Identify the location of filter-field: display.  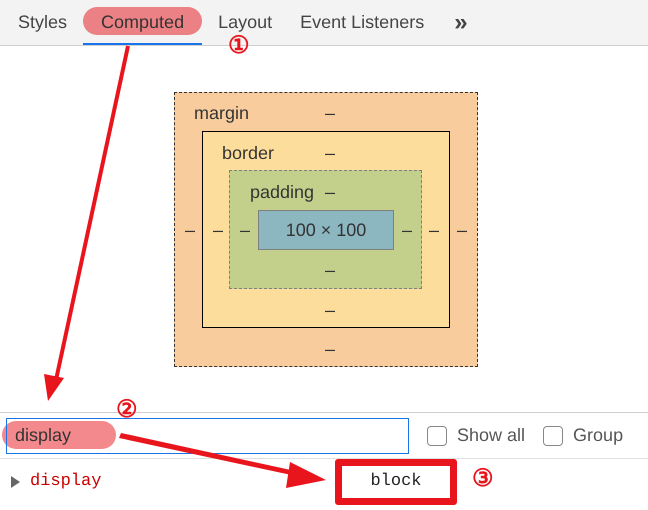
(207, 436).